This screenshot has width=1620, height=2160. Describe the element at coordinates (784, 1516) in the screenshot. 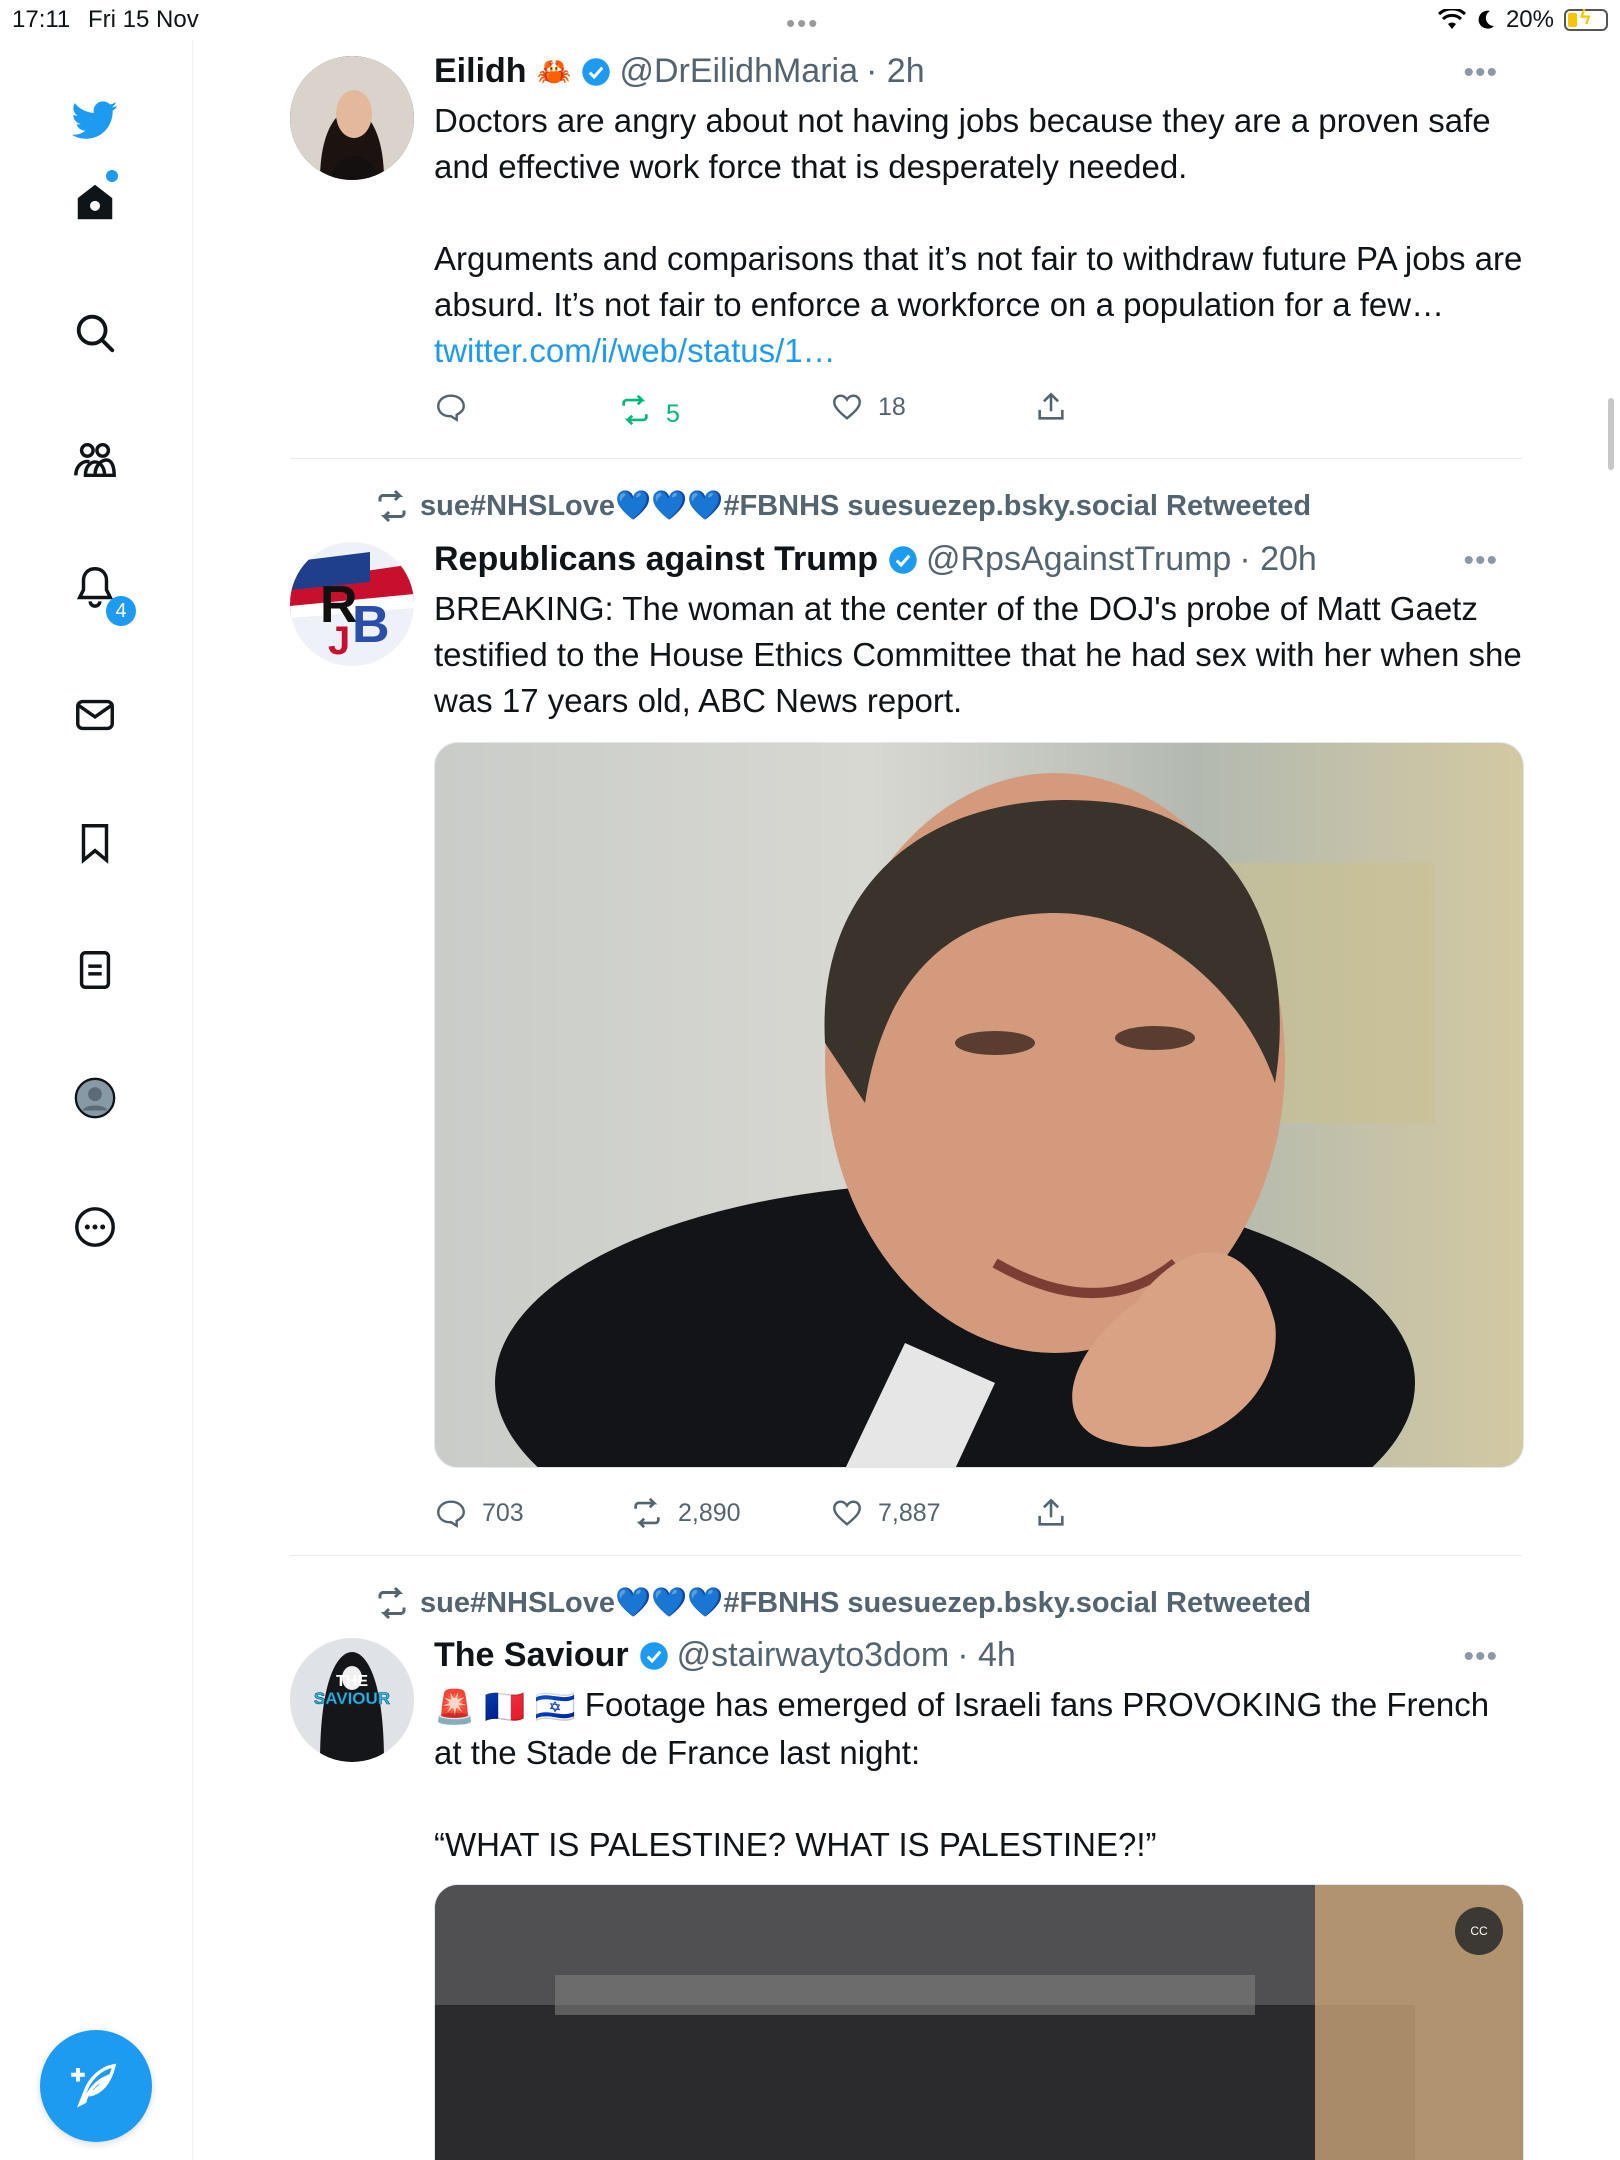

I see `tweet-actions: 703 2,890 7,887` at that location.